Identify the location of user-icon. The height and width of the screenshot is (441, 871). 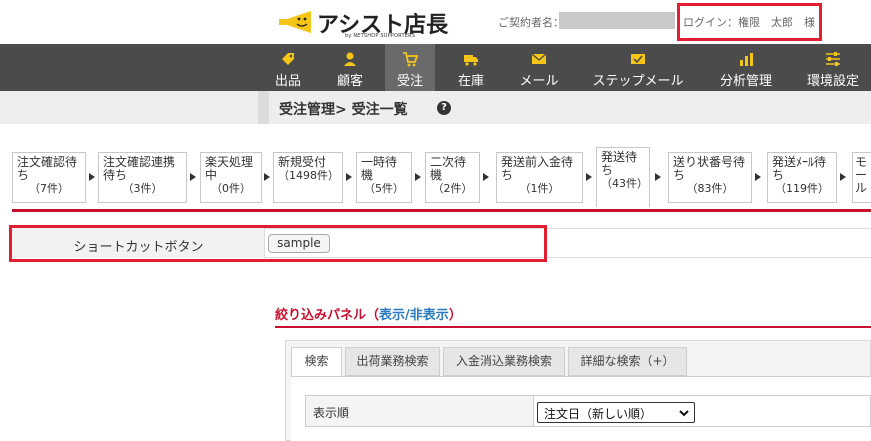
(350, 59).